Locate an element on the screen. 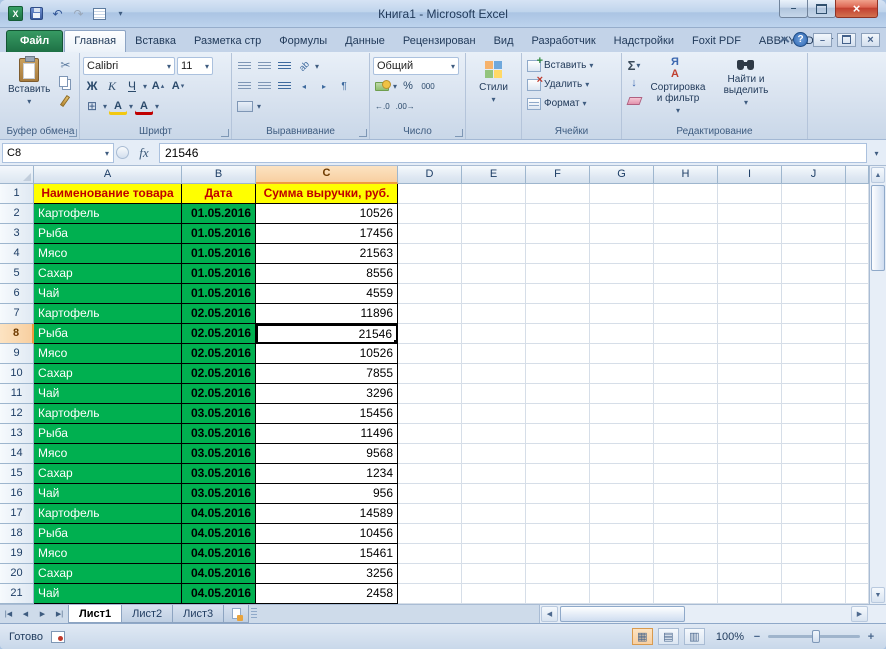 The height and width of the screenshot is (649, 886). cell-D12 is located at coordinates (430, 414).